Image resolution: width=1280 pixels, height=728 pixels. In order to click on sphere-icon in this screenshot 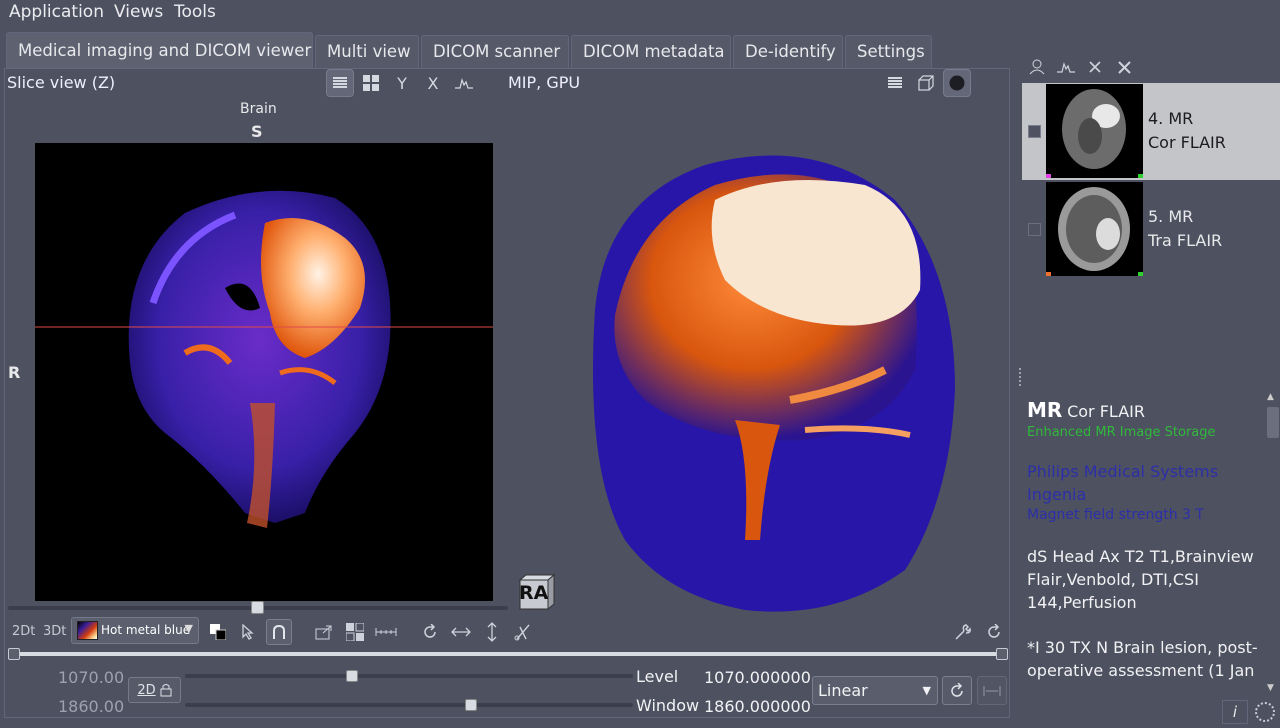, I will do `click(957, 83)`.